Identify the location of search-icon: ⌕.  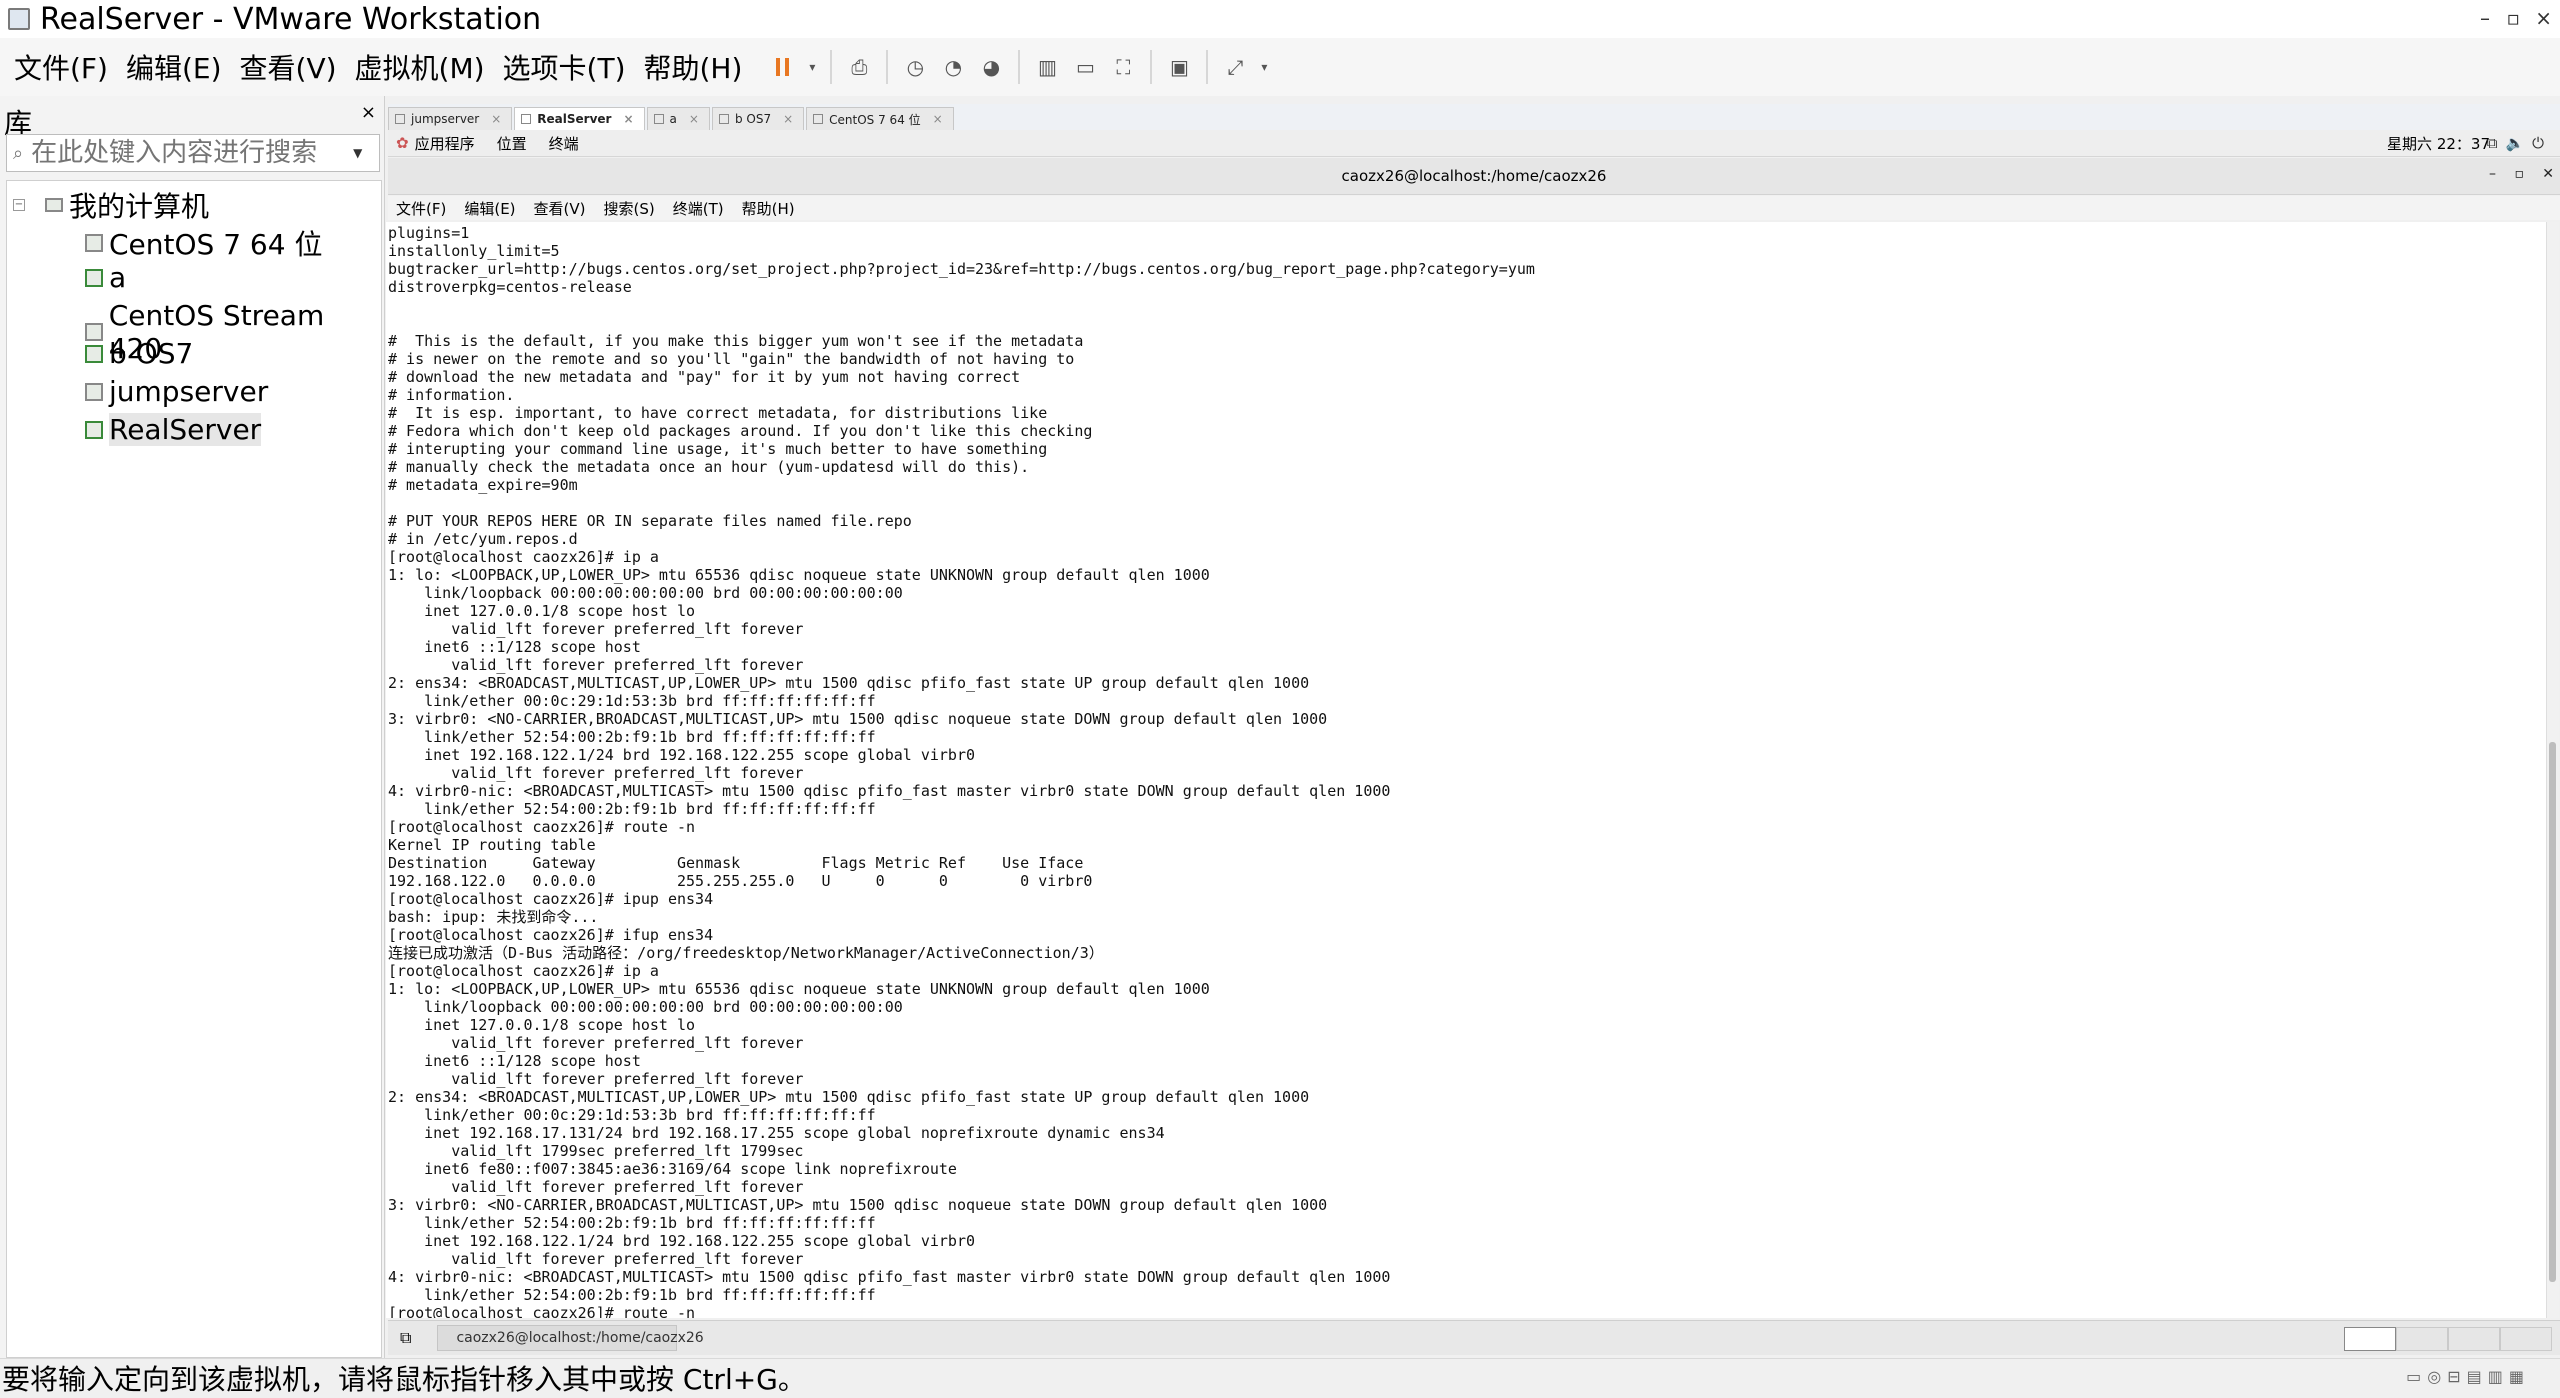
(18, 153).